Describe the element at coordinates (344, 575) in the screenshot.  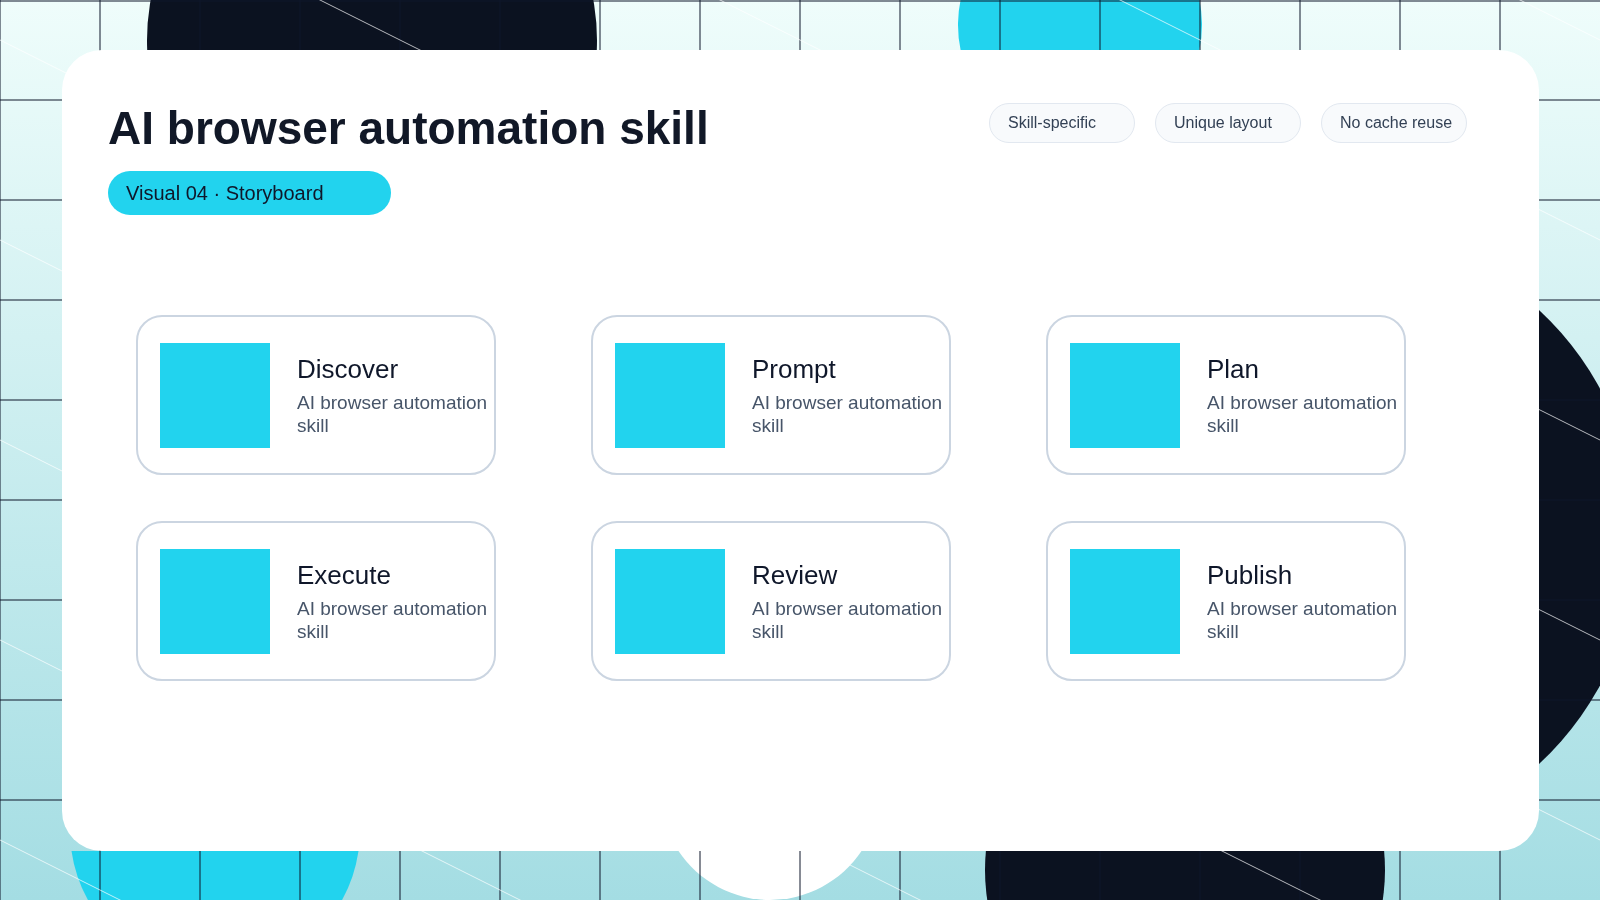
I see `step-title: Execute` at that location.